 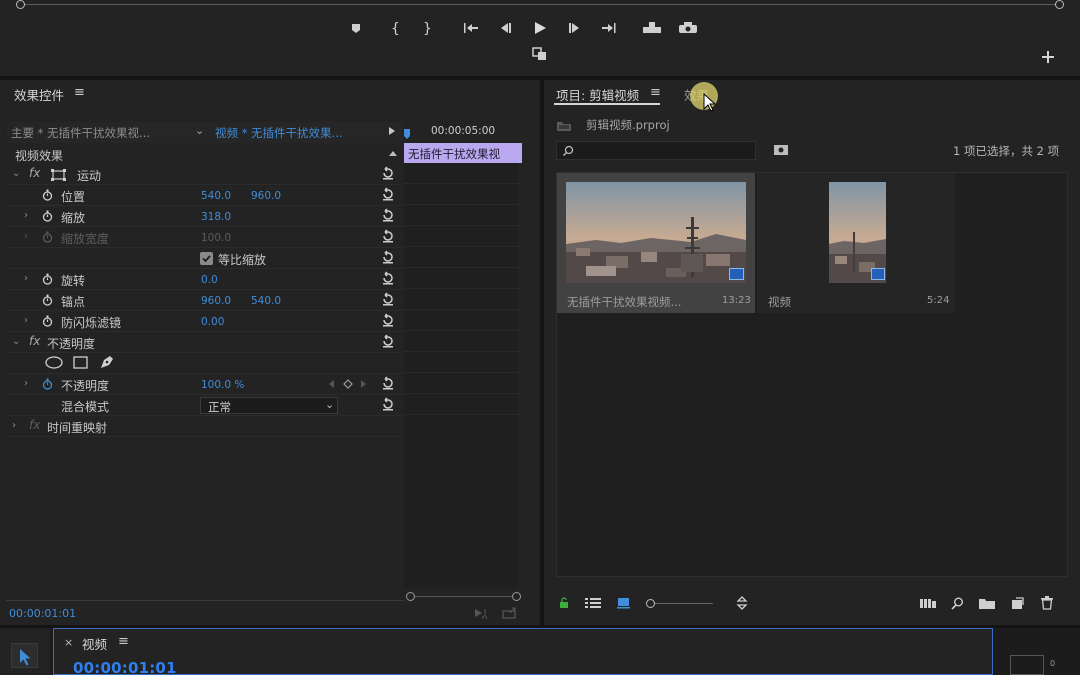 What do you see at coordinates (407, 134) in the screenshot?
I see `playhead-marker-icon` at bounding box center [407, 134].